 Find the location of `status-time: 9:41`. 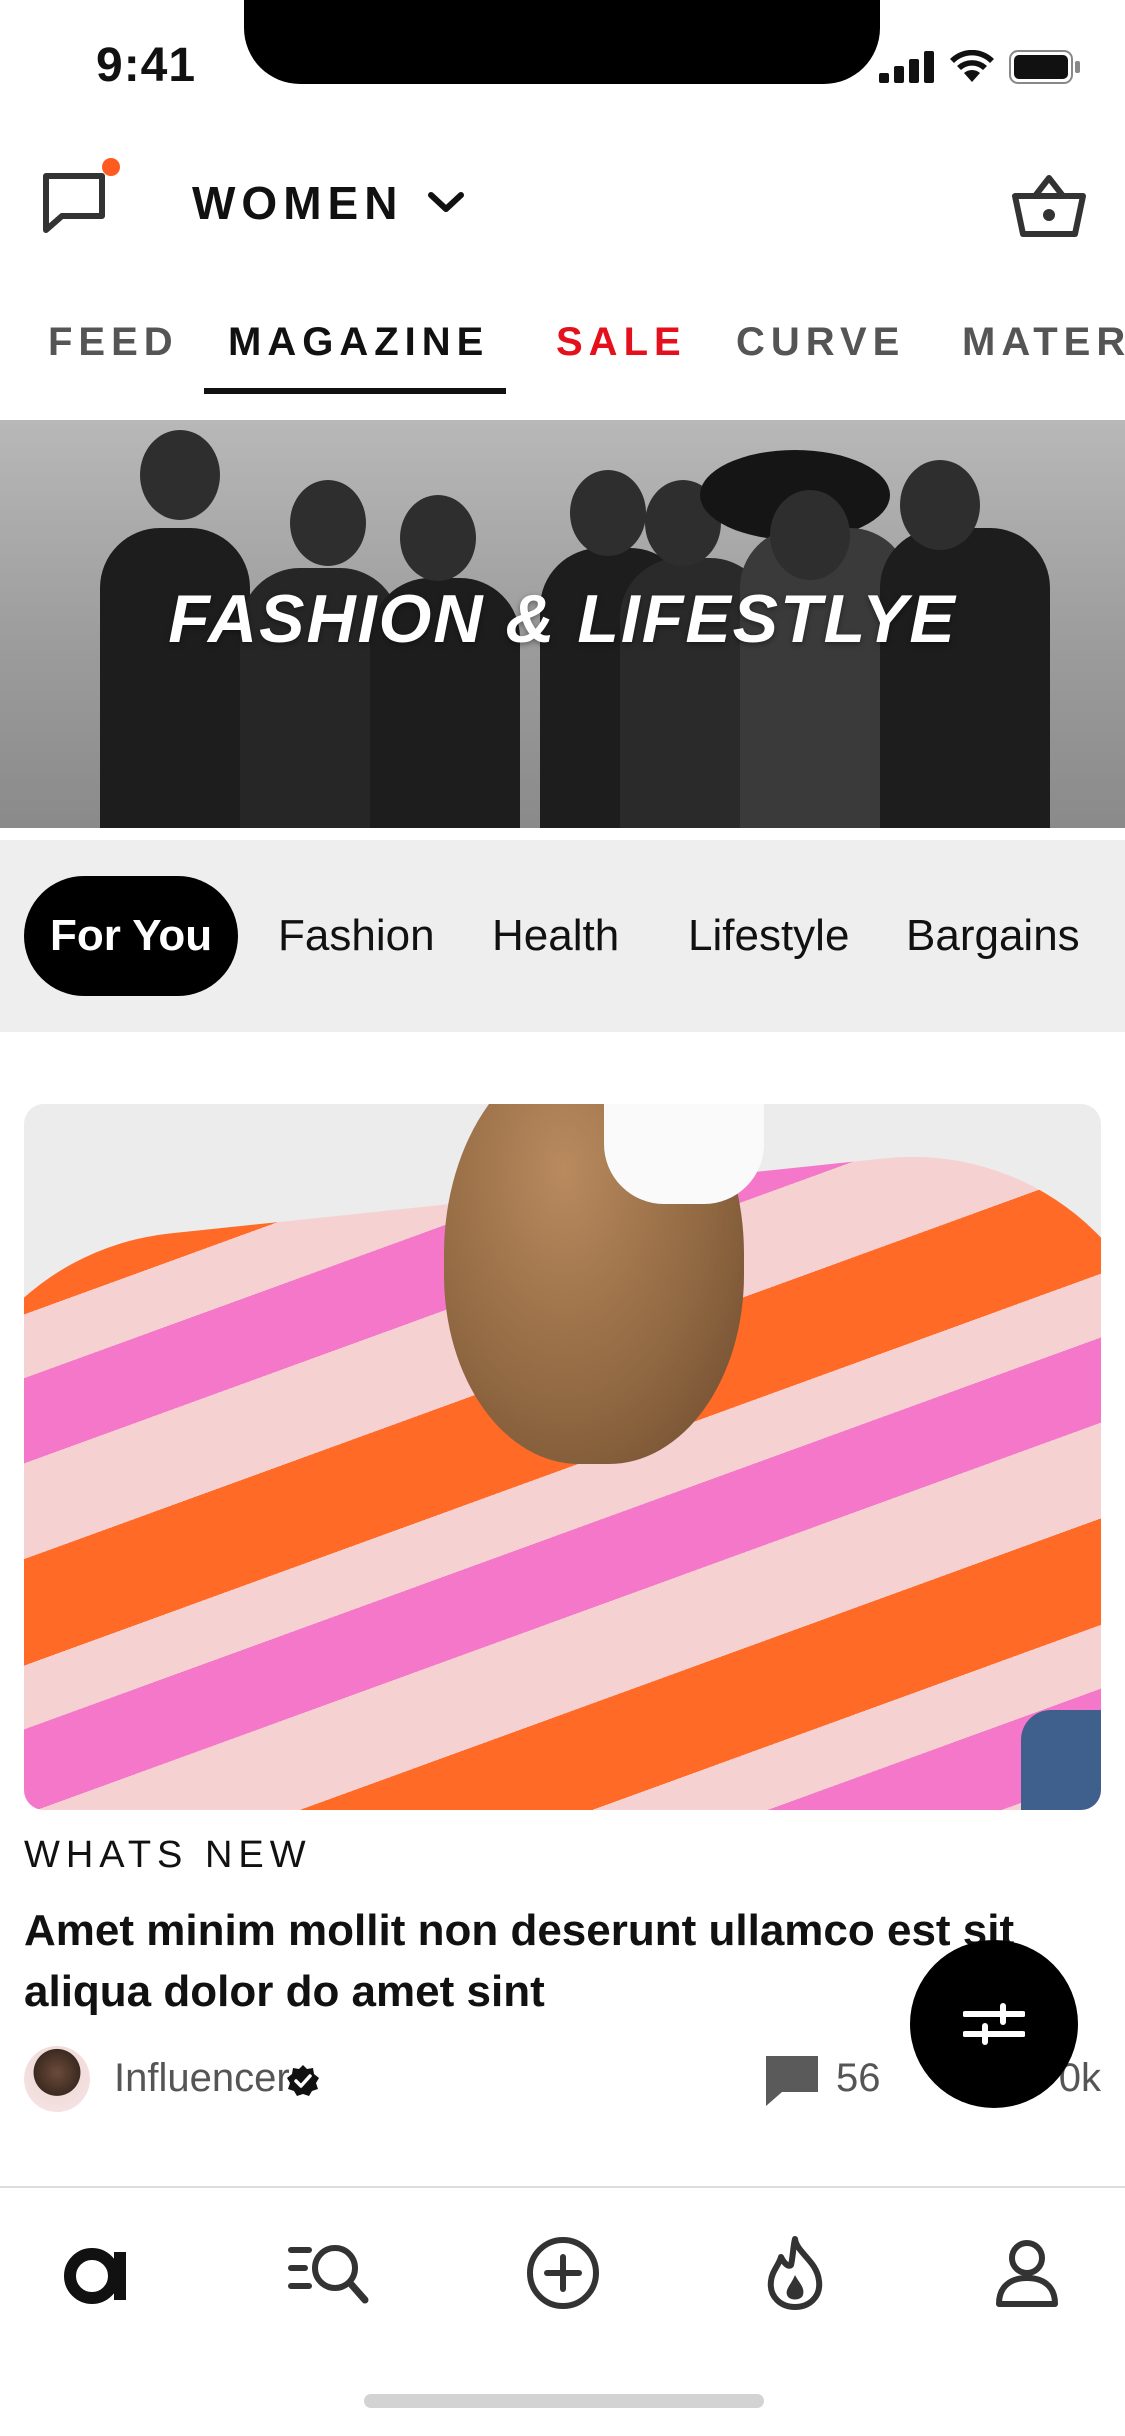

status-time: 9:41 is located at coordinates (146, 65).